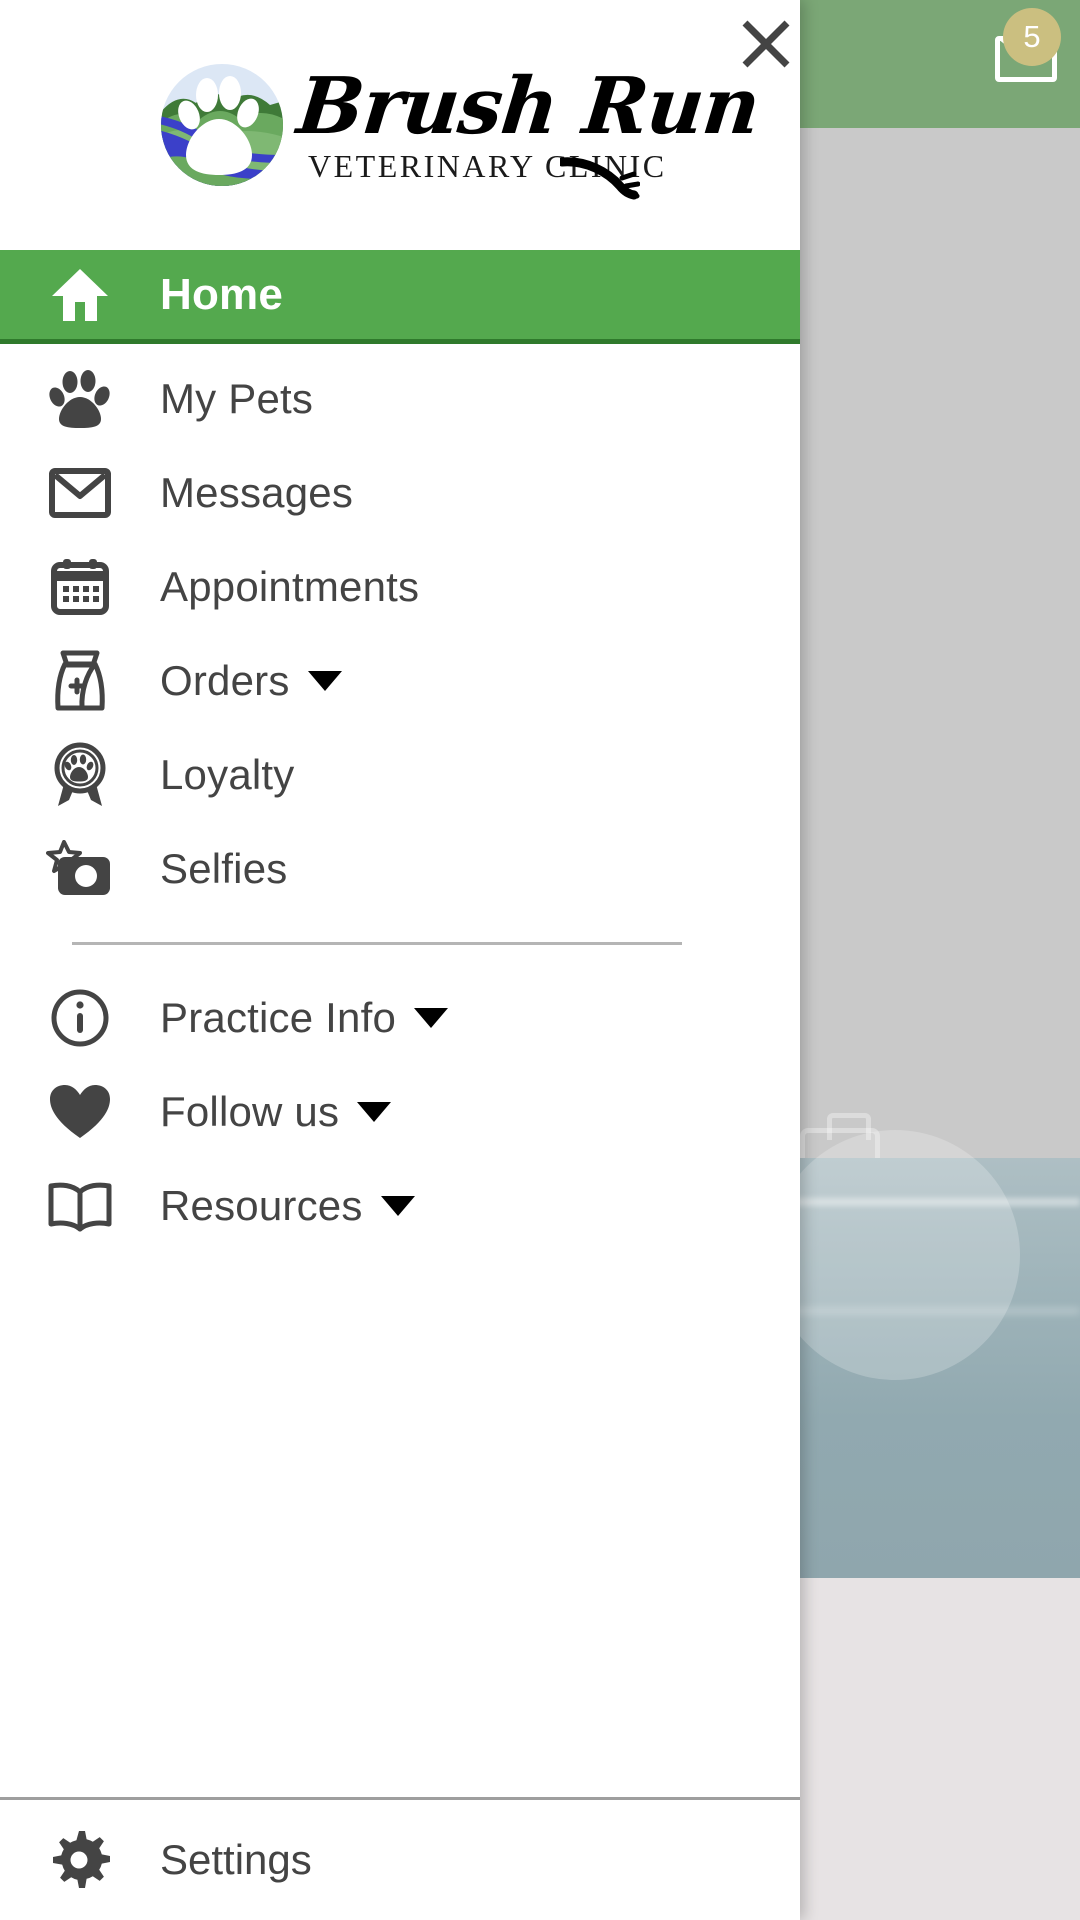  I want to click on sidebar-item-label: Selfies, so click(224, 868).